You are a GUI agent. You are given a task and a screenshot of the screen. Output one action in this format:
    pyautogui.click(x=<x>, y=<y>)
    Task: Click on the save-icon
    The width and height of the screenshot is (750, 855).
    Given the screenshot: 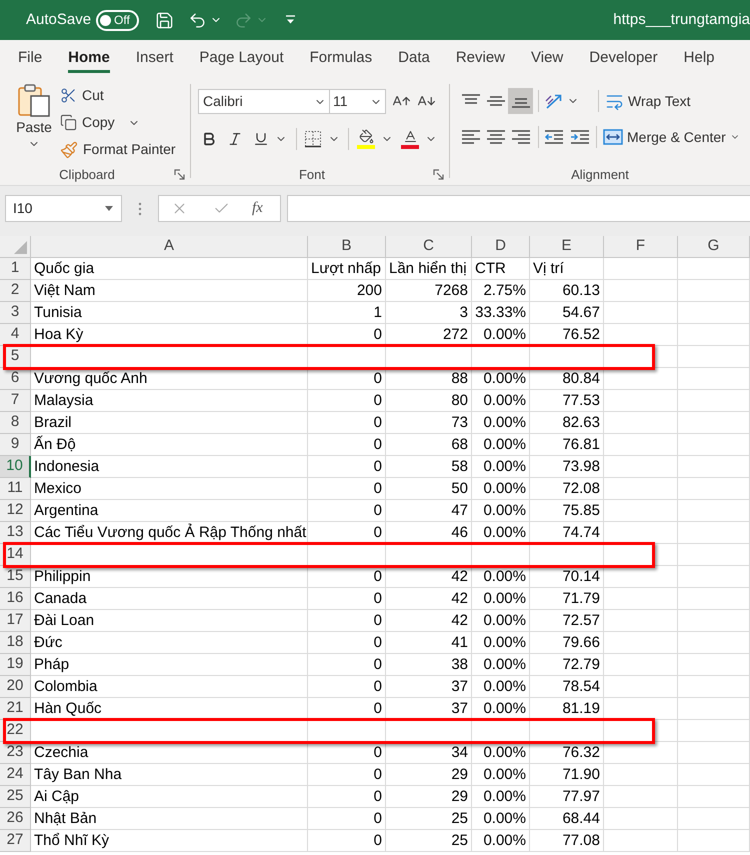 What is the action you would take?
    pyautogui.click(x=164, y=20)
    